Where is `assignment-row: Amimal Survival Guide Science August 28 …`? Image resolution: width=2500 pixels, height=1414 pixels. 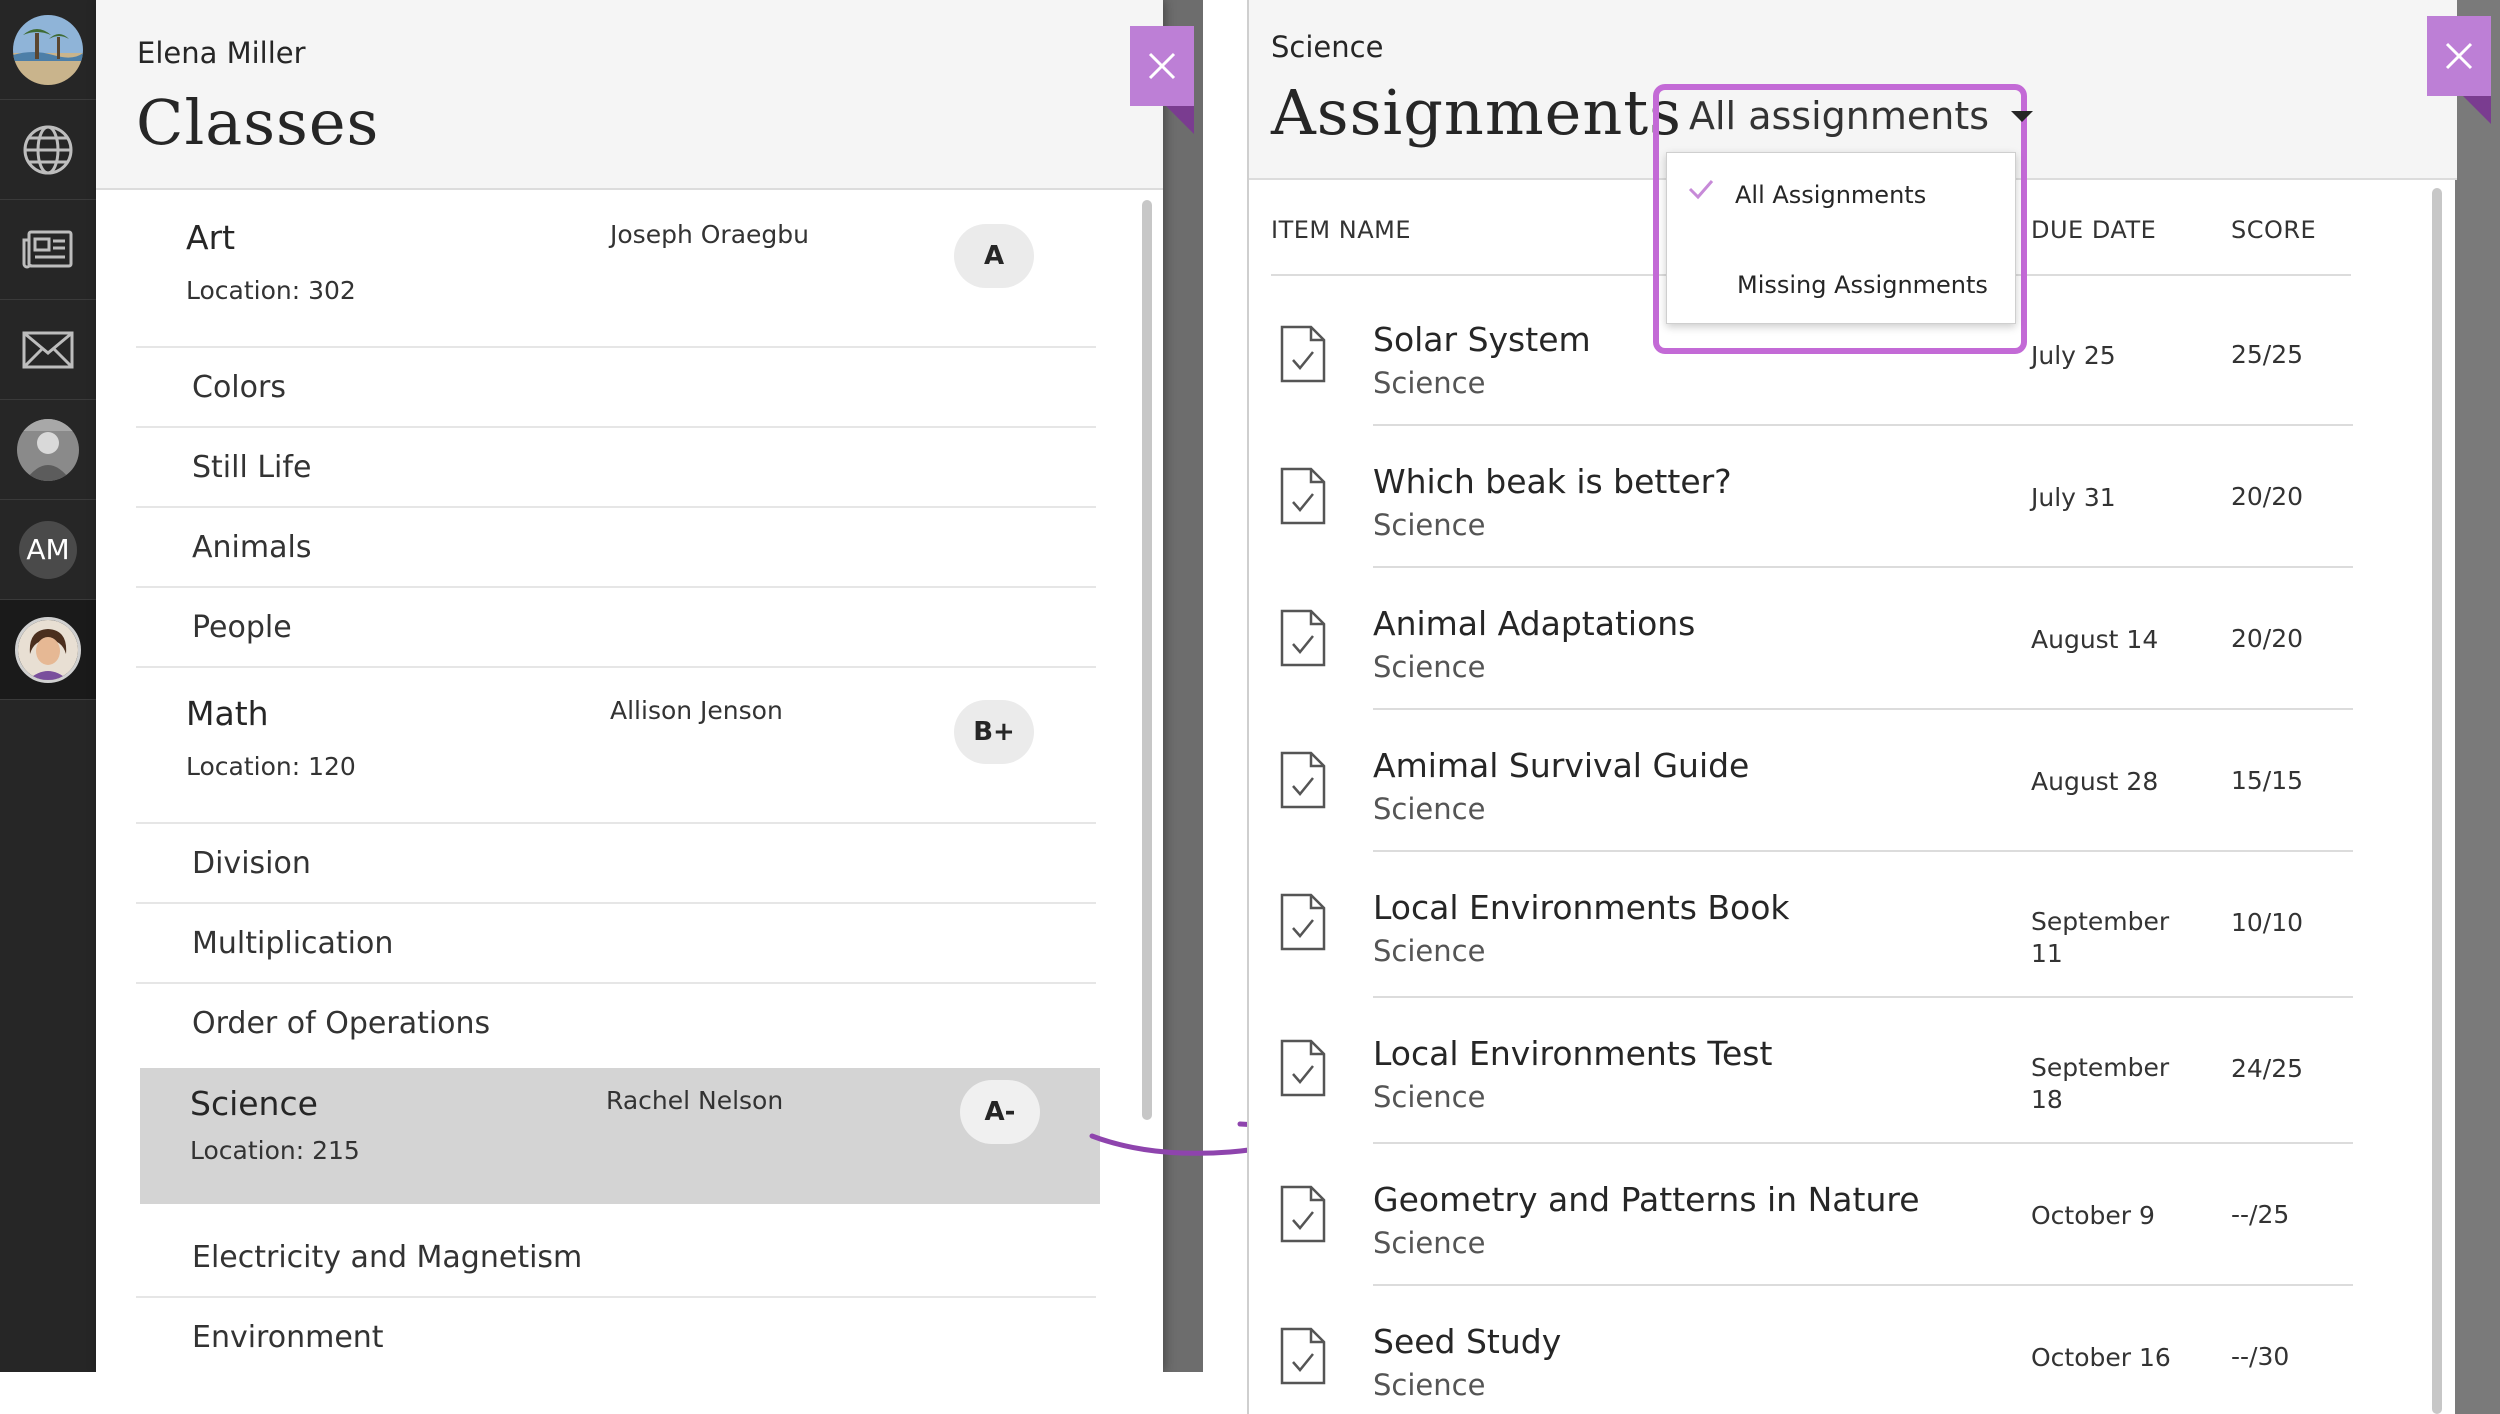
assignment-row: Amimal Survival Guide Science August 28 … is located at coordinates (1809, 781).